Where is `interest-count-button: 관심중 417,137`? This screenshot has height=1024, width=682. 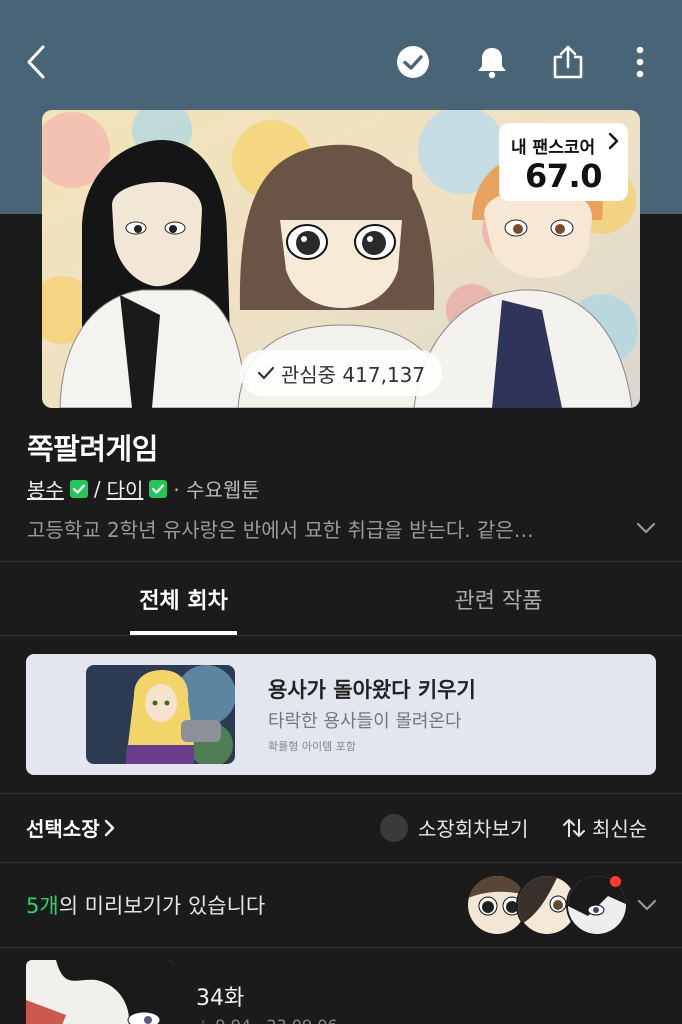 interest-count-button: 관심중 417,137 is located at coordinates (341, 373).